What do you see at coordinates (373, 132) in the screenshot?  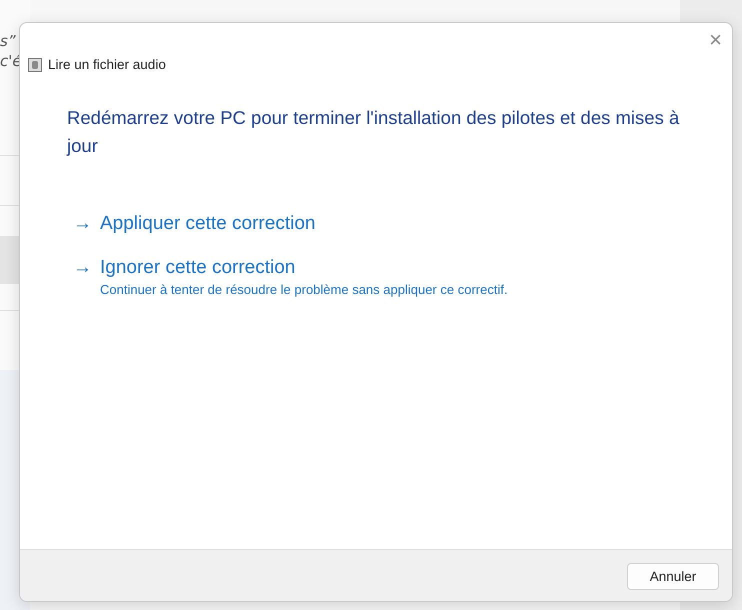 I see `heading: Redémarrez votre PC pour terminer l'installation des pilotes et des mises à jour` at bounding box center [373, 132].